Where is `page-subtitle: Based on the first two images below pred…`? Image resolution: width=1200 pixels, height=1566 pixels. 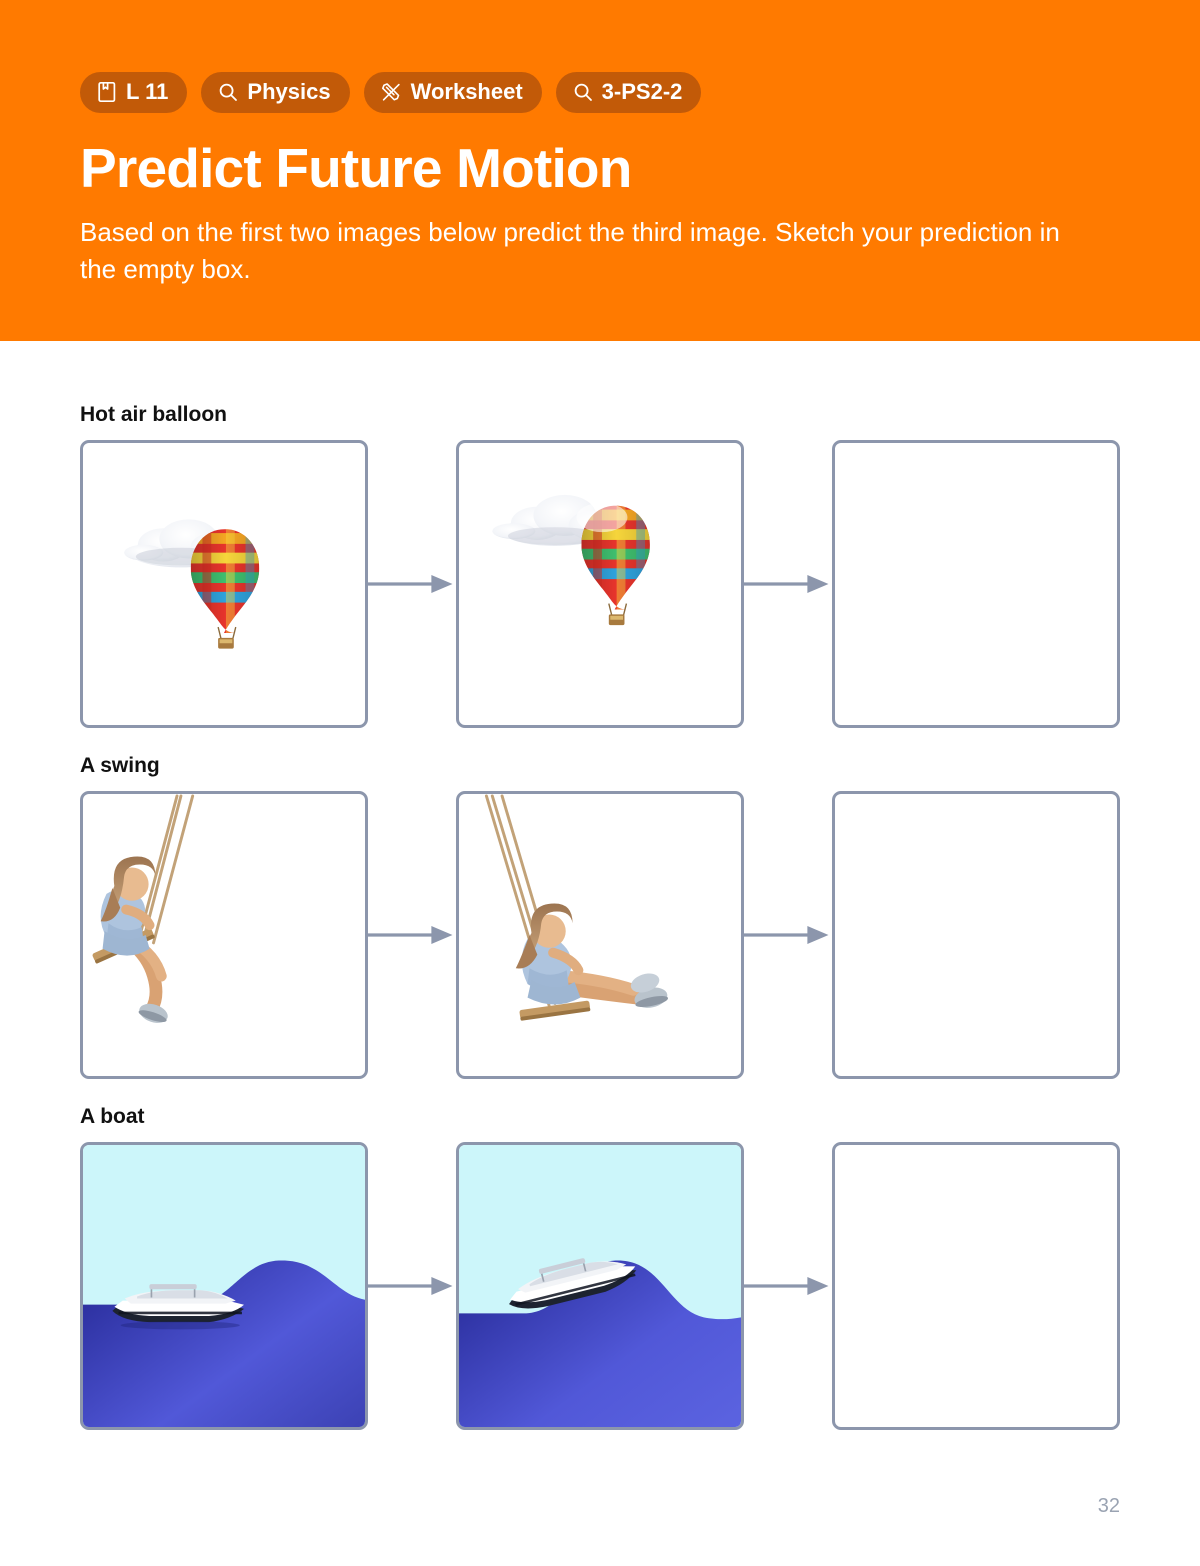
page-subtitle: Based on the first two images below pred… is located at coordinates (570, 251).